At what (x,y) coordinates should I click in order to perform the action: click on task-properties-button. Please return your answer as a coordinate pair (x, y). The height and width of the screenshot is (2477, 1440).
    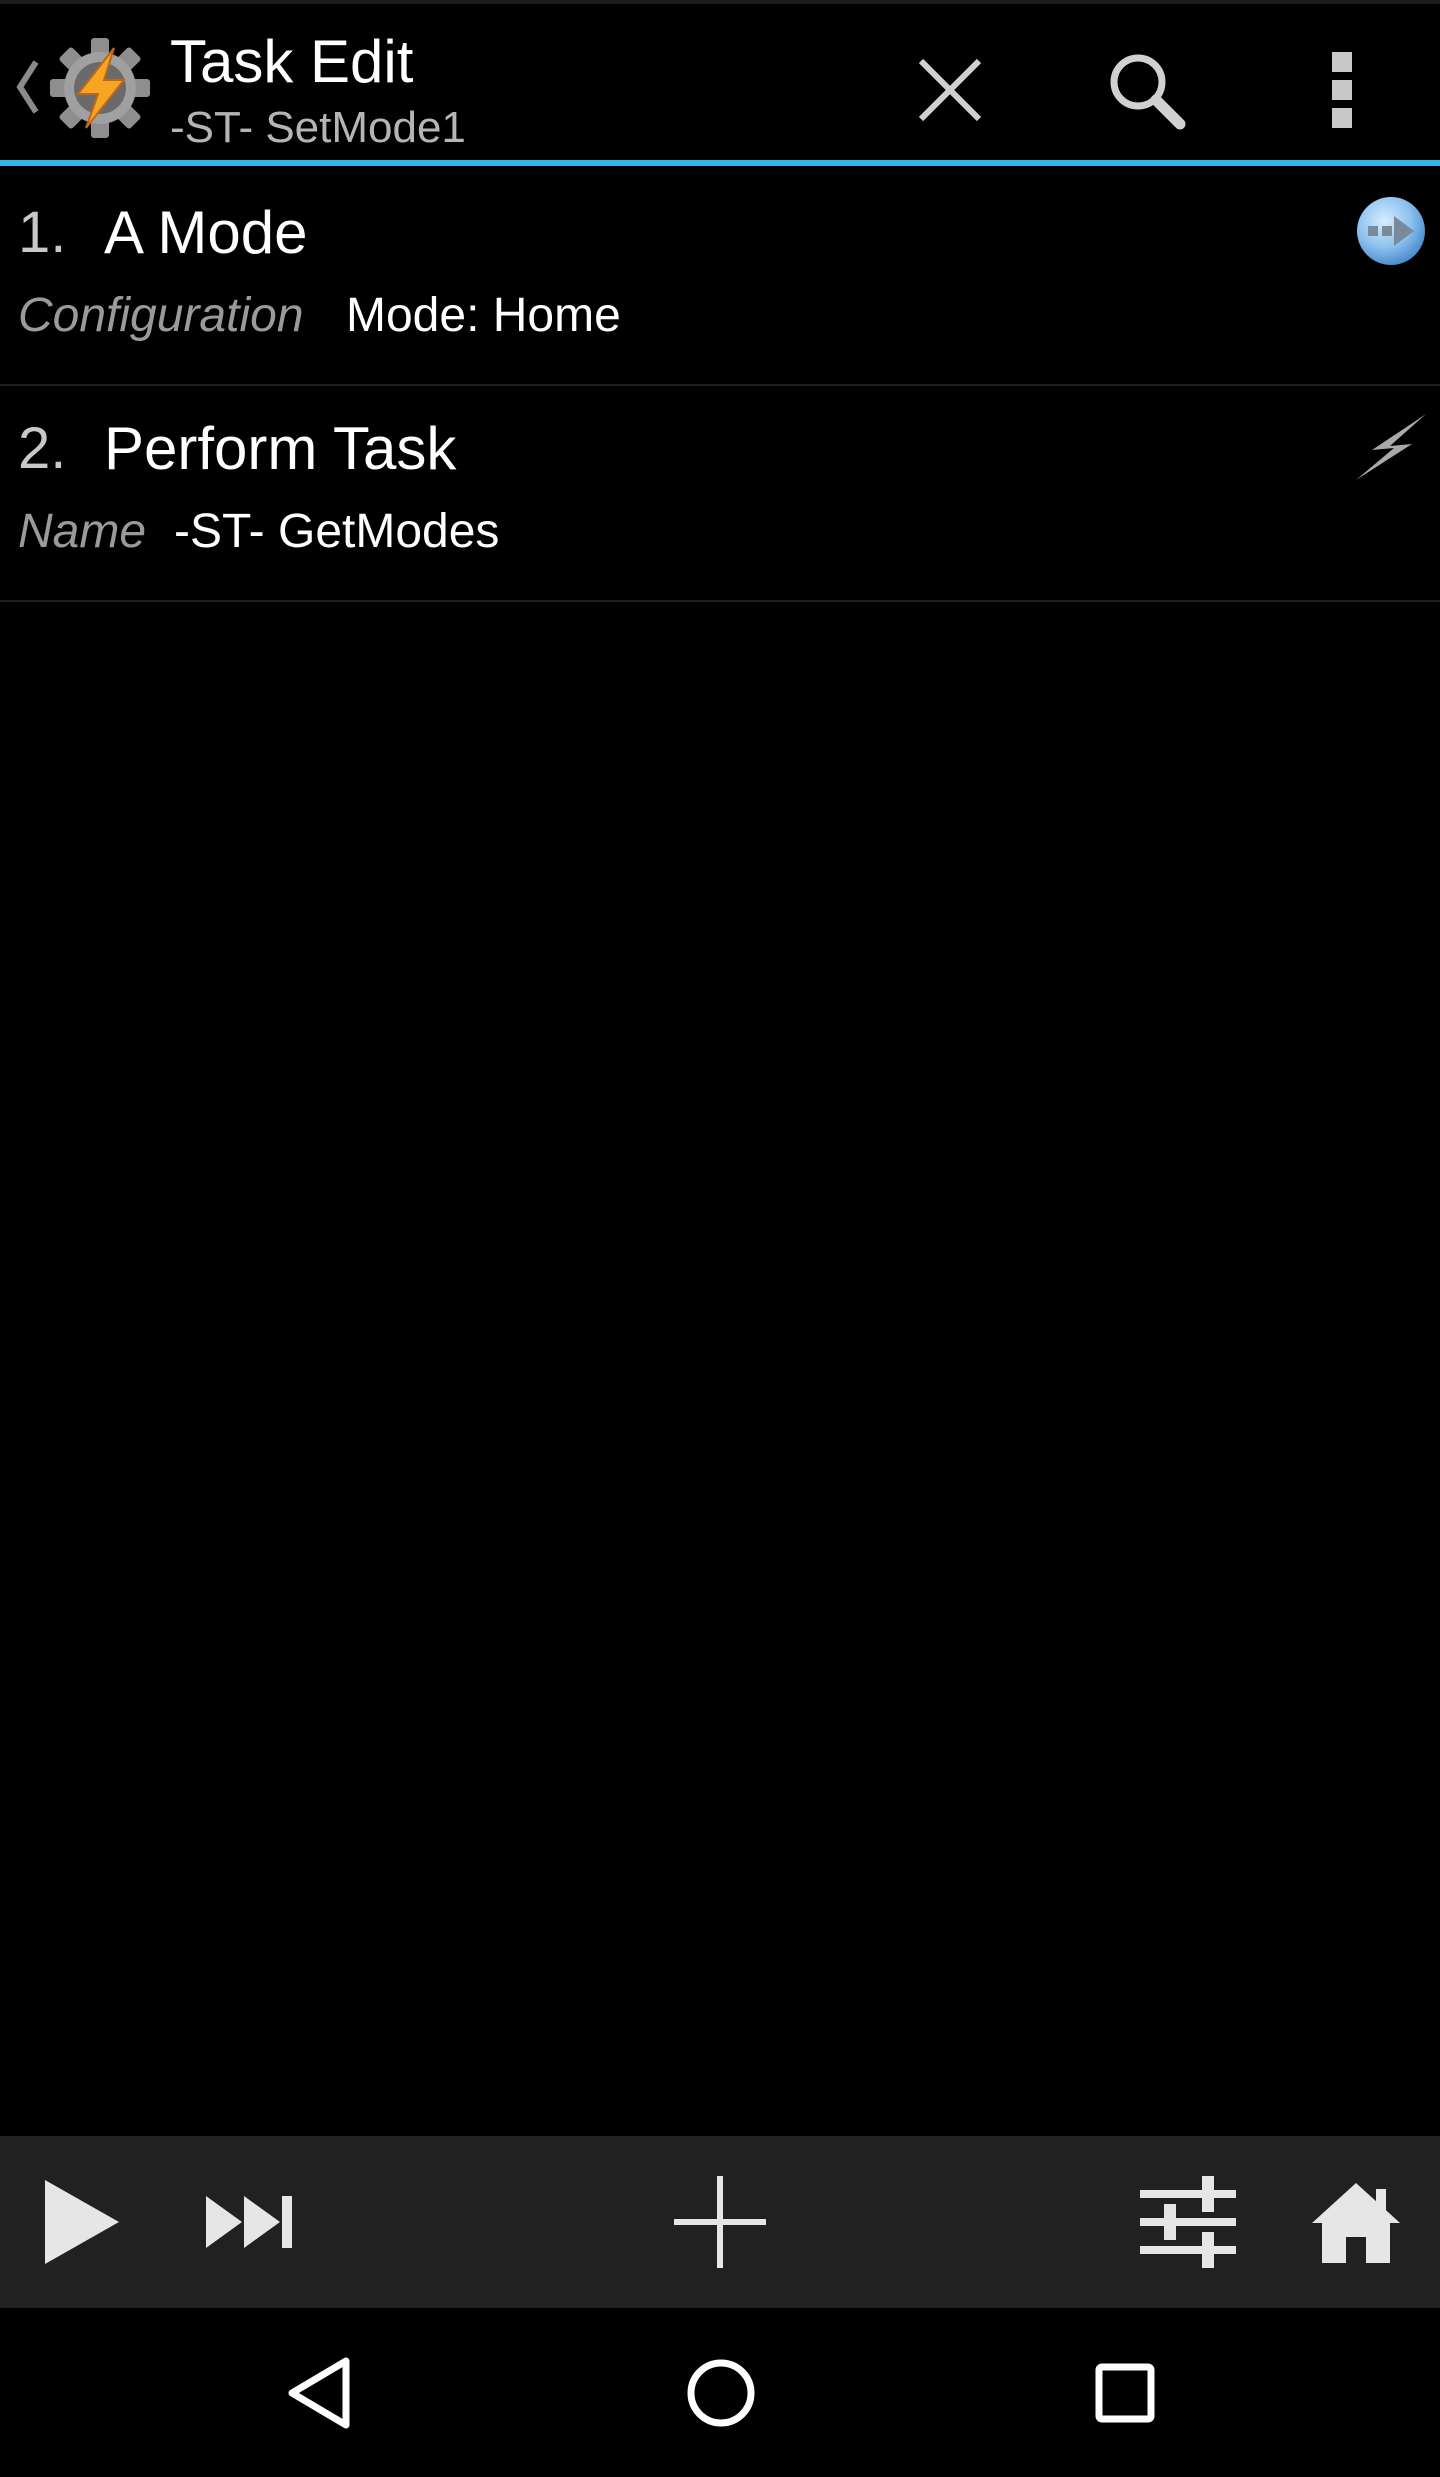
    Looking at the image, I should click on (1188, 2222).